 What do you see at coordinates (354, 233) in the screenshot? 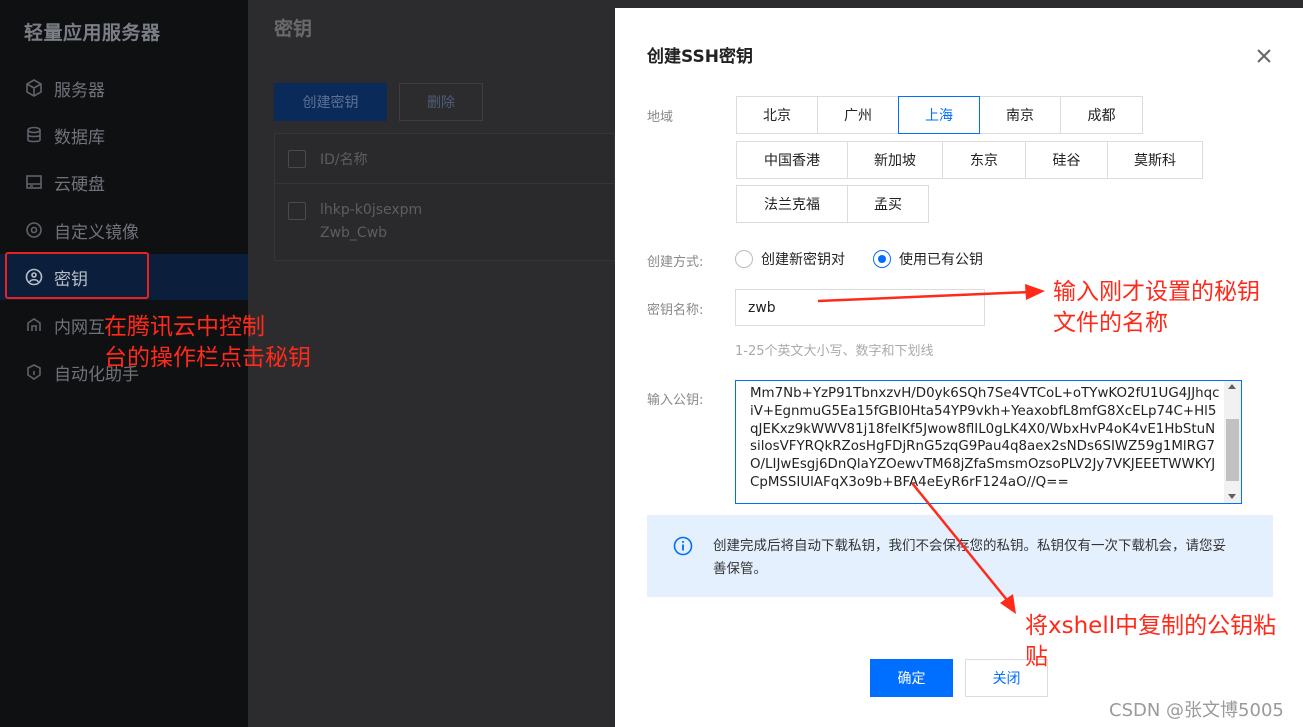
I see `key-name: Zwb_Cwb` at bounding box center [354, 233].